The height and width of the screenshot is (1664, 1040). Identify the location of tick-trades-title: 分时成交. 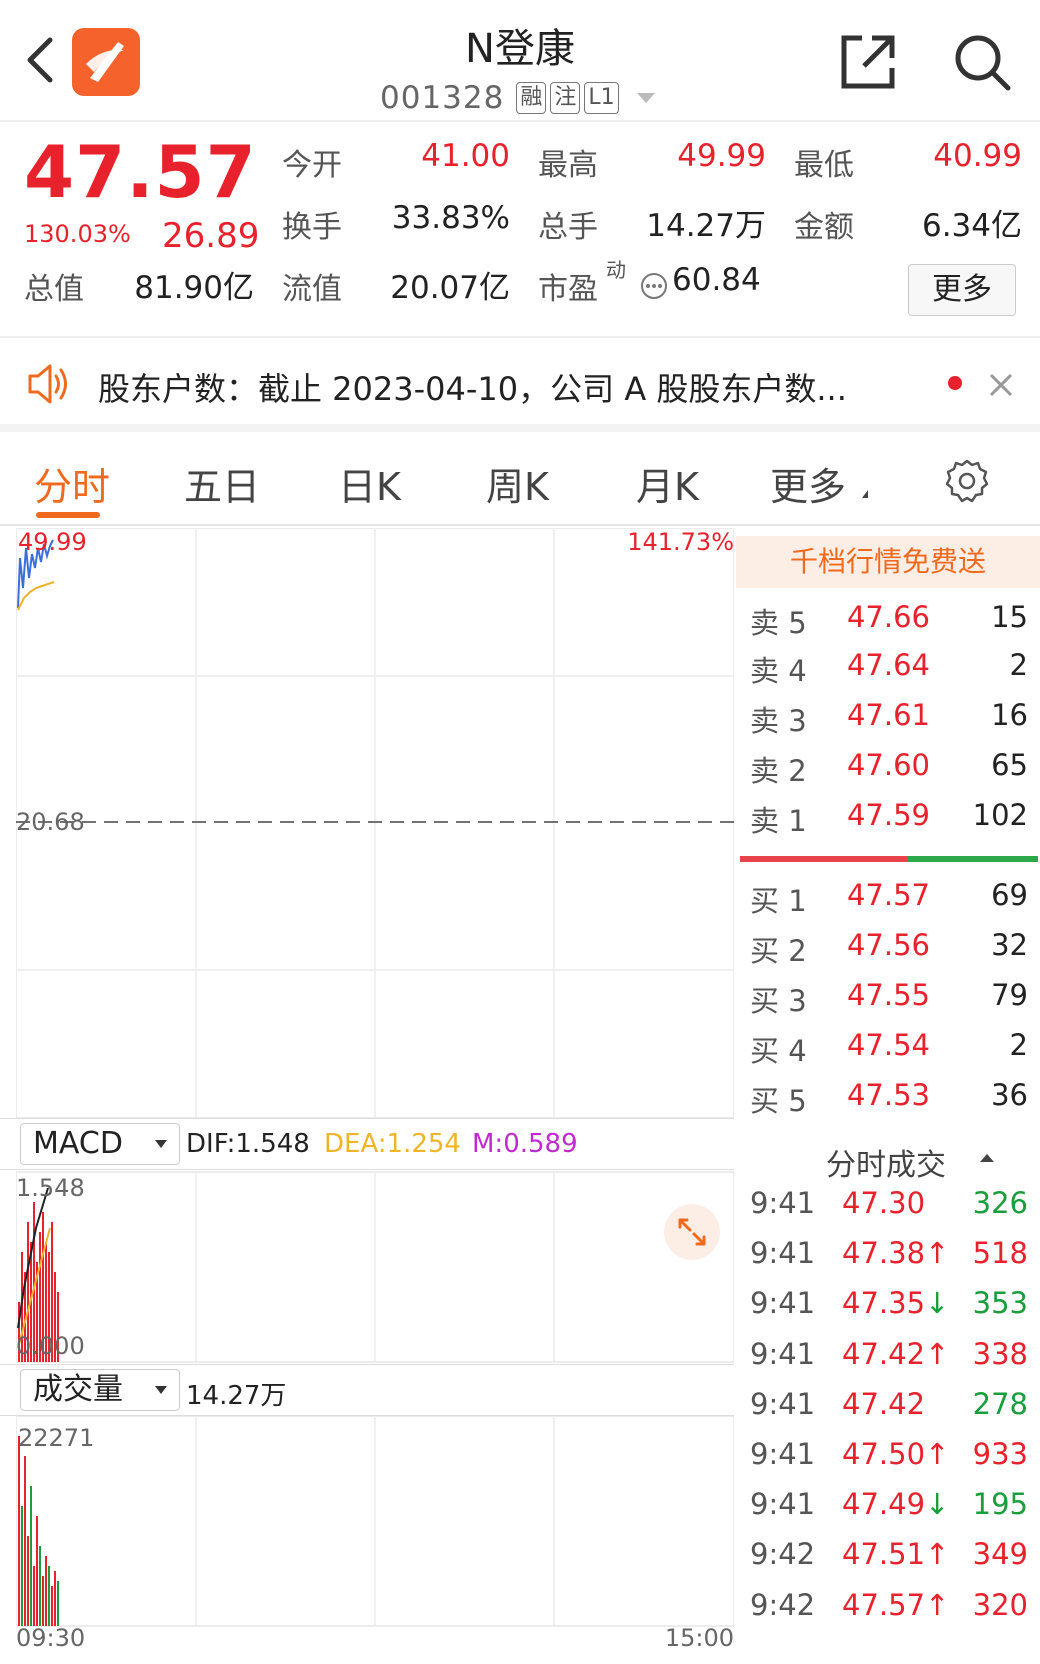
(886, 1162).